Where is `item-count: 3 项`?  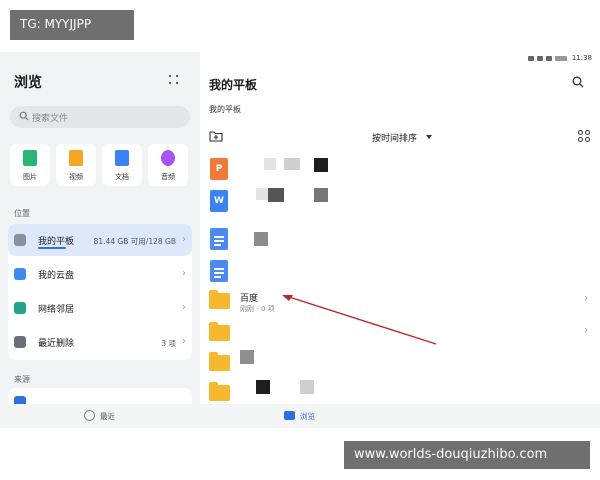 item-count: 3 项 is located at coordinates (168, 343).